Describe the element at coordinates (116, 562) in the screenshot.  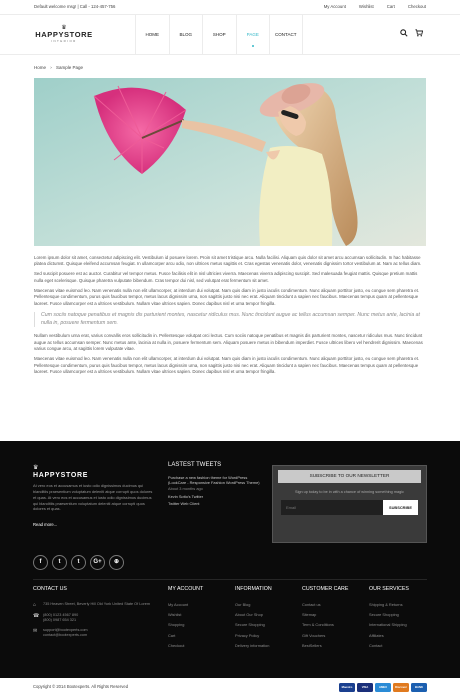
I see `dribbble-icon: ⊕` at that location.